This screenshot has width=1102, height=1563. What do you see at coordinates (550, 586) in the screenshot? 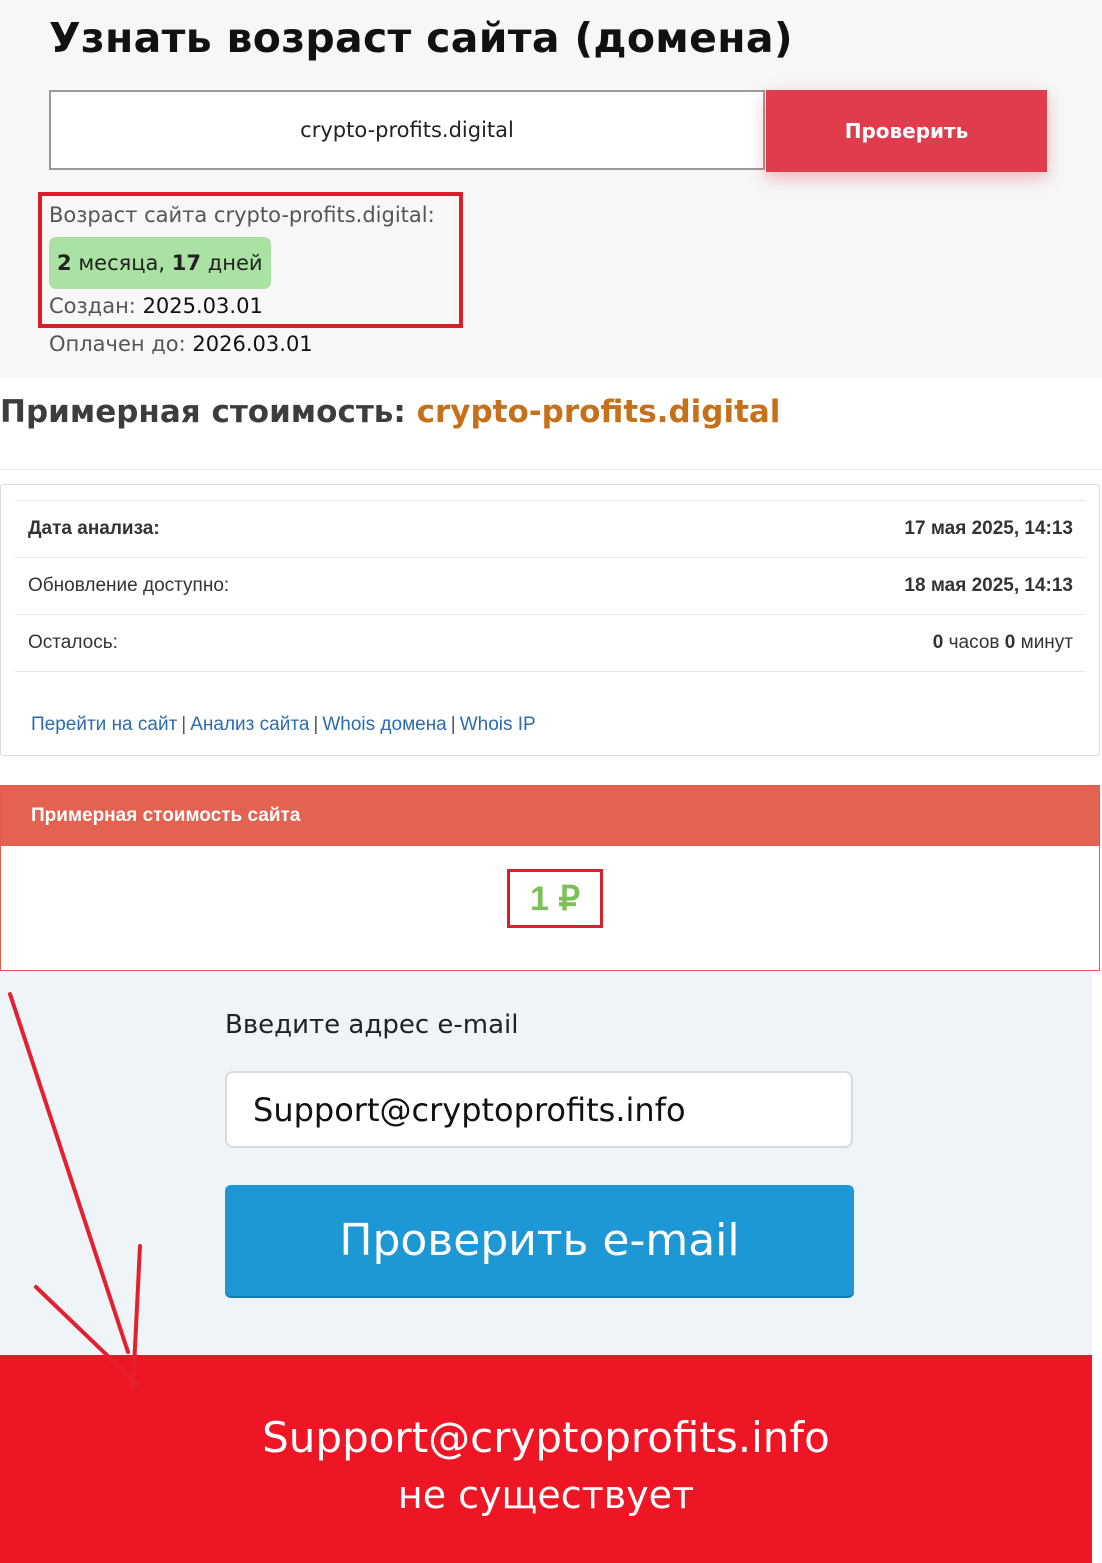
I see `table-row: Обновление доступно: 18 мая 2025, 14:13` at bounding box center [550, 586].